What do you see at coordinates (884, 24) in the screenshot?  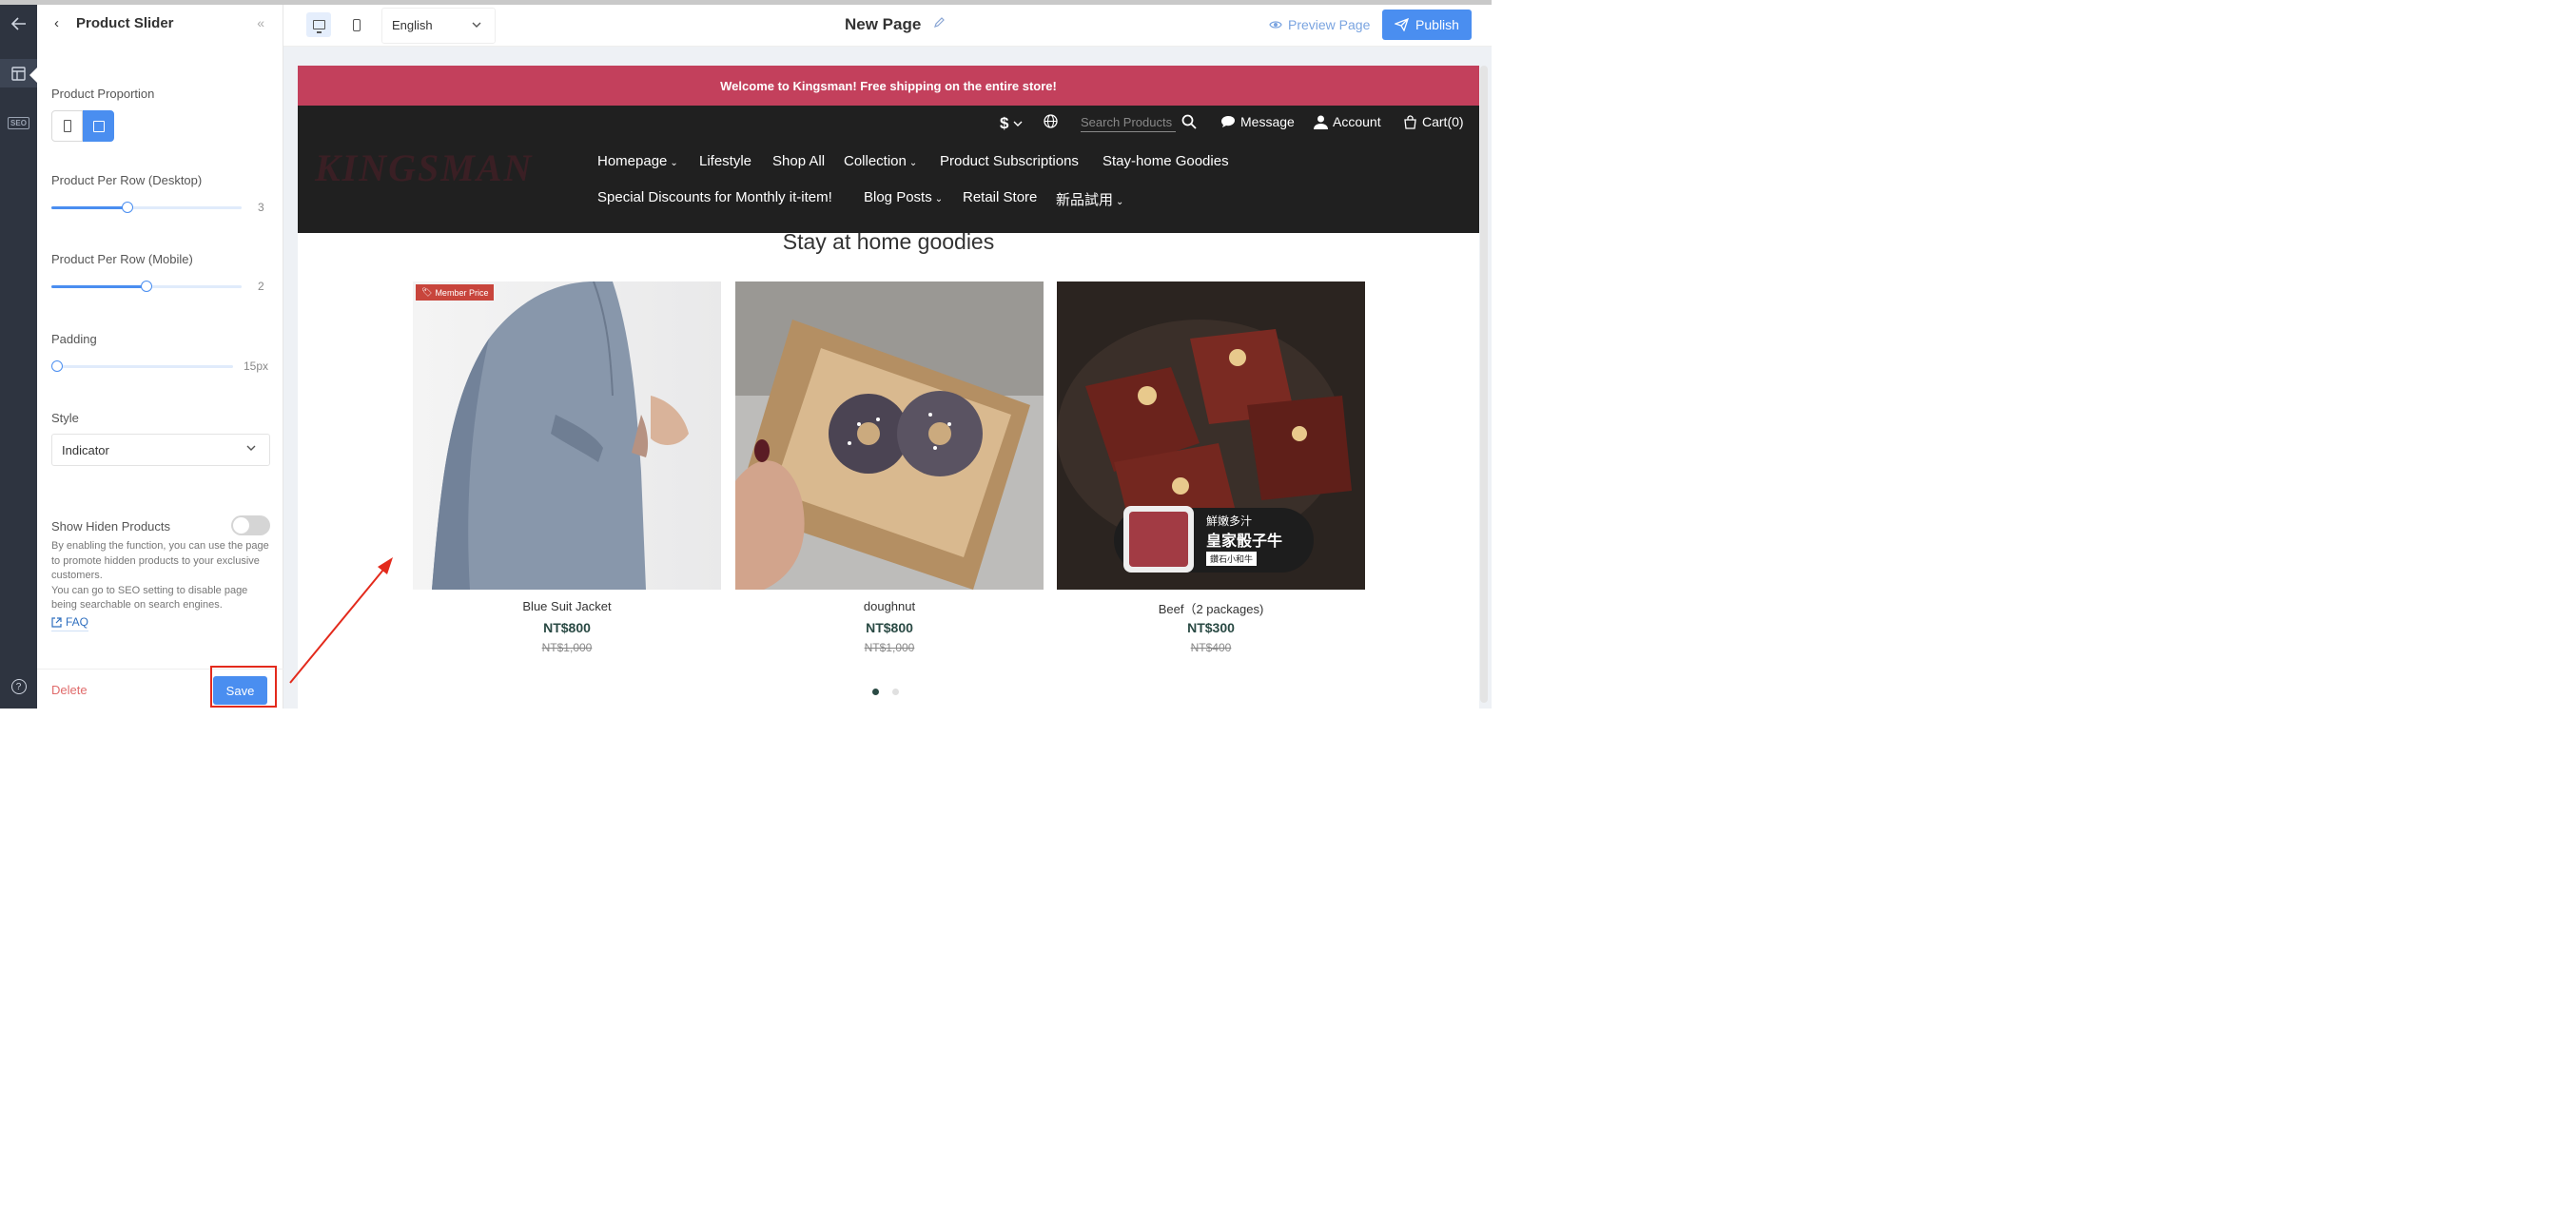 I see `page-name: New Page` at bounding box center [884, 24].